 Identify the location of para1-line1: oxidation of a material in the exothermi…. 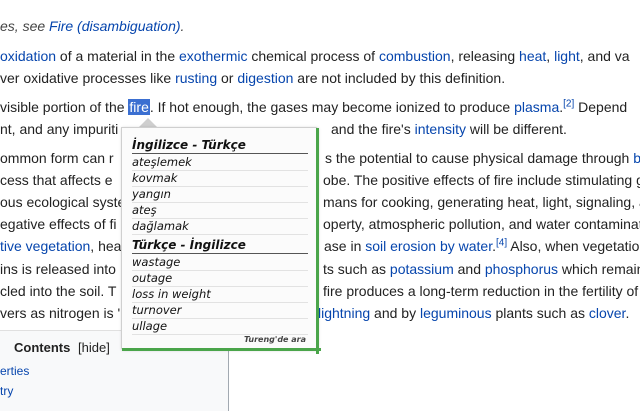
(315, 56).